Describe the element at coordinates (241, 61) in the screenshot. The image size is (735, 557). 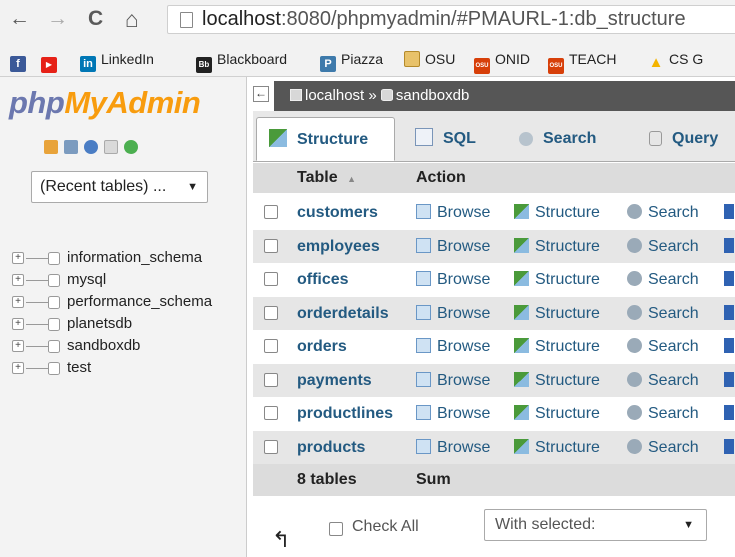
I see `bookmark-blackboard: Bb Blackboard` at that location.